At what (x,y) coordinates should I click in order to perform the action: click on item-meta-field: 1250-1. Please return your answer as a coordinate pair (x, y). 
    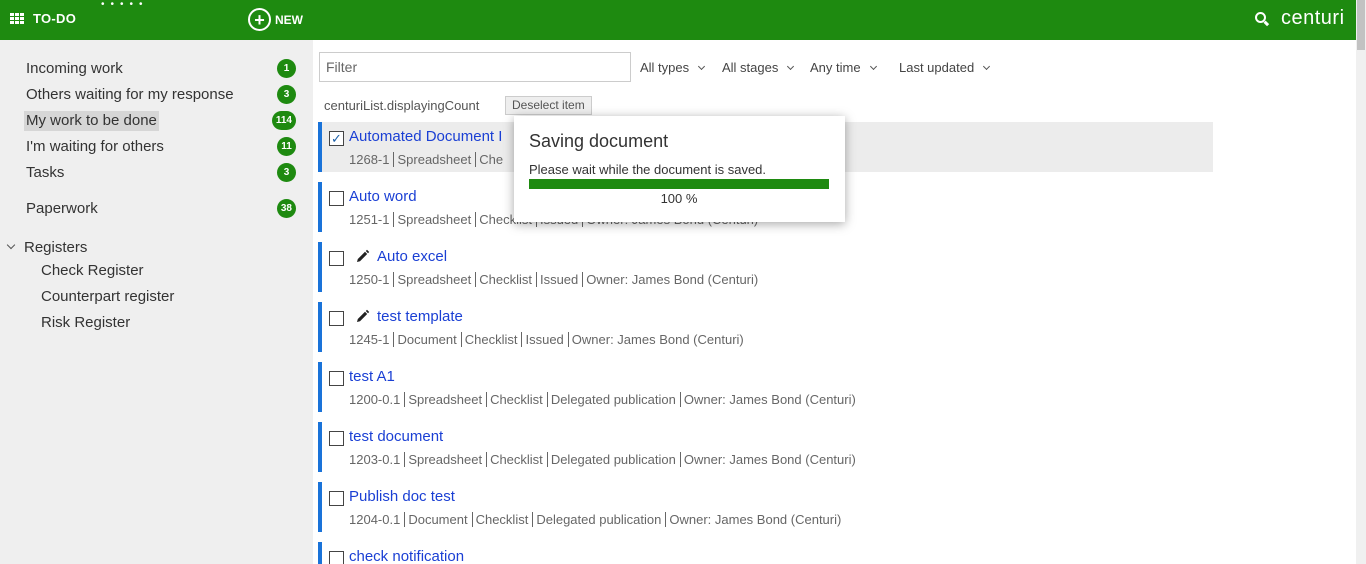
    Looking at the image, I should click on (369, 279).